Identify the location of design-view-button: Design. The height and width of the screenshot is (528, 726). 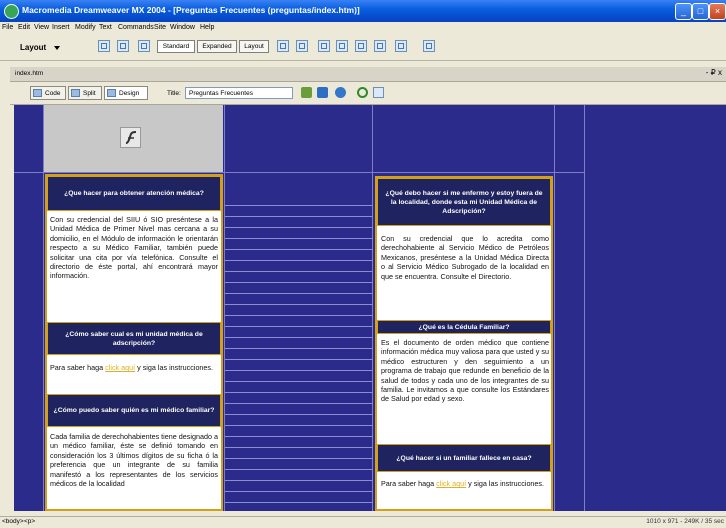
(126, 93).